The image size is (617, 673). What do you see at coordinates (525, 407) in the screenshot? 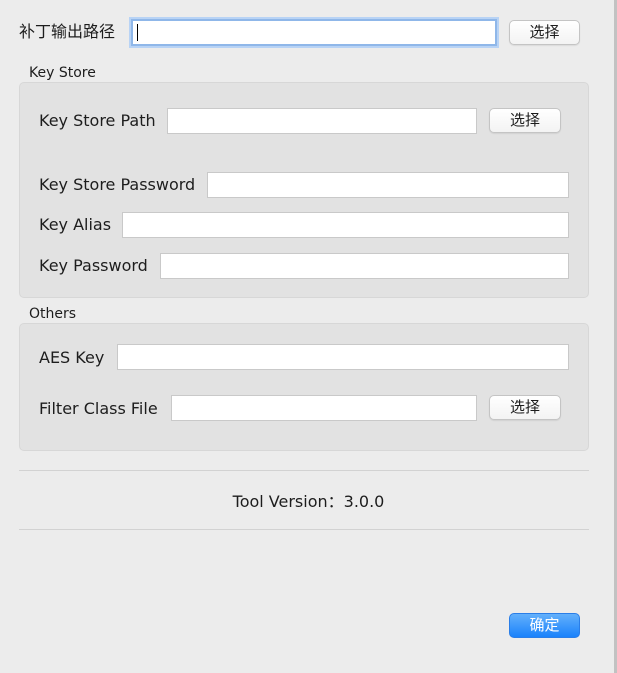
I see `filter-class-file-choose-button: 选择` at bounding box center [525, 407].